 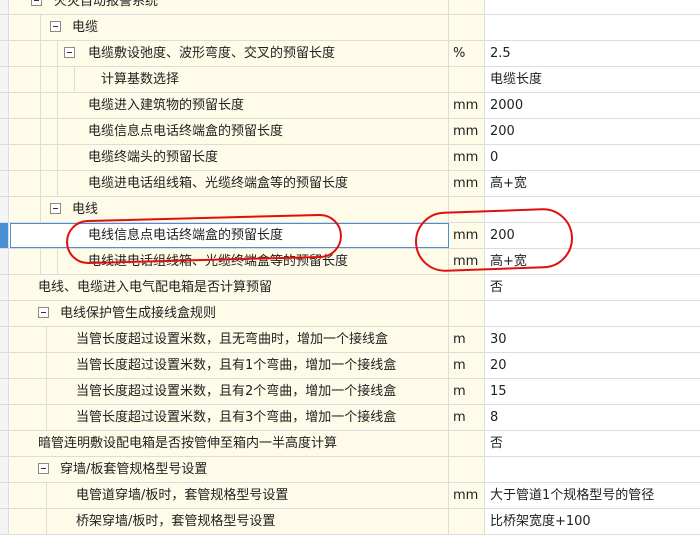 What do you see at coordinates (592, 105) in the screenshot?
I see `value-cell: 2000` at bounding box center [592, 105].